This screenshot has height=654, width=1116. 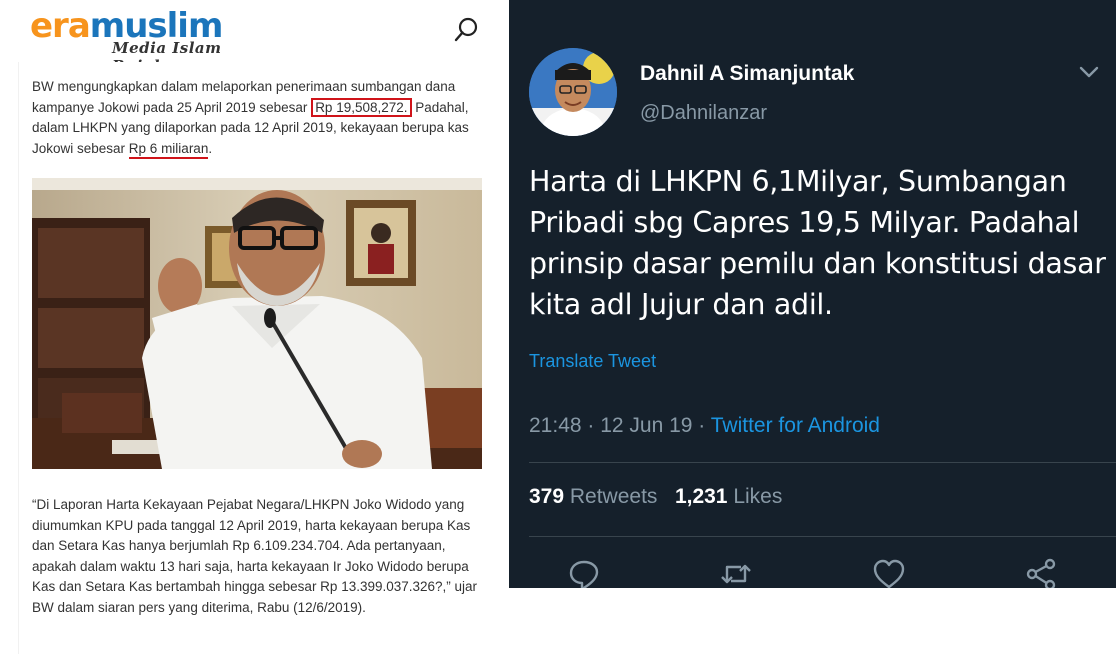 What do you see at coordinates (611, 496) in the screenshot?
I see `retweets-label: Retweets` at bounding box center [611, 496].